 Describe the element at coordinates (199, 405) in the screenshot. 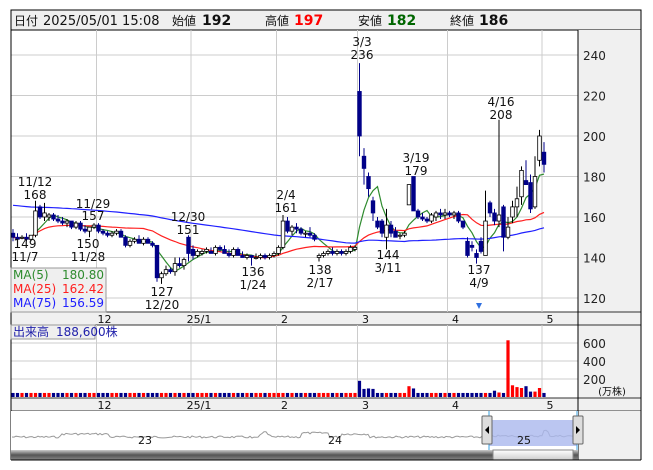

I see `month-tick-label: 25/1` at that location.